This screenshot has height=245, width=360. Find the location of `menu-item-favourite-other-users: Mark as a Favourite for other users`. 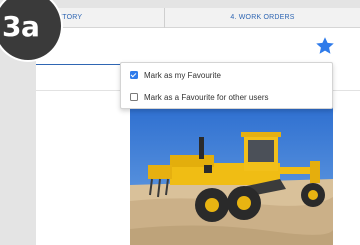

menu-item-favourite-other-users: Mark as a Favourite for other users is located at coordinates (199, 97).